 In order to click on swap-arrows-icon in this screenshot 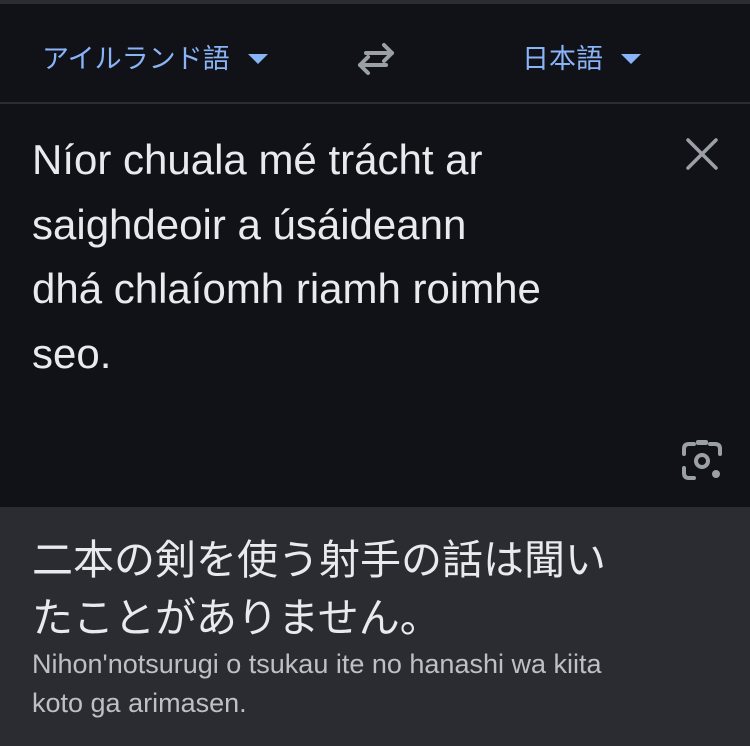, I will do `click(376, 59)`.